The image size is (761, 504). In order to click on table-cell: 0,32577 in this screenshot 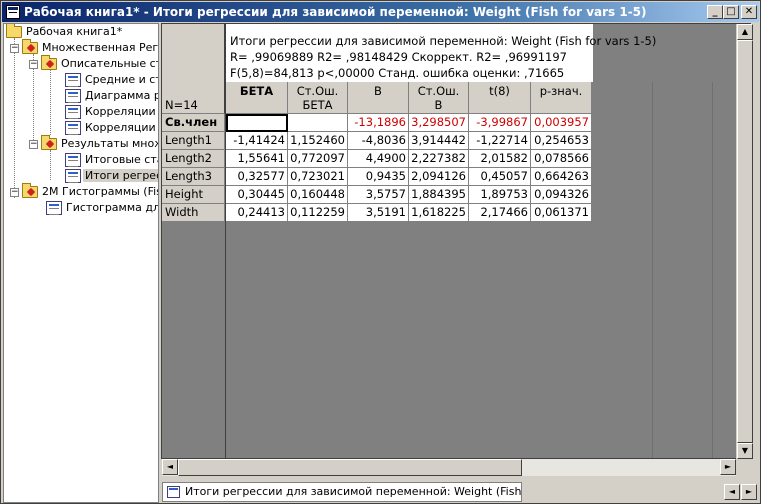, I will do `click(257, 177)`.